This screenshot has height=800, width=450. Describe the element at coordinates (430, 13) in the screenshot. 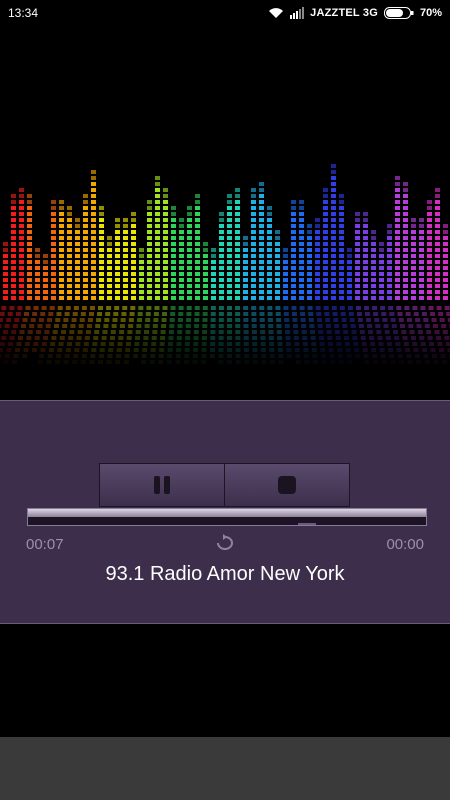

I see `battery-percent: 70%` at that location.